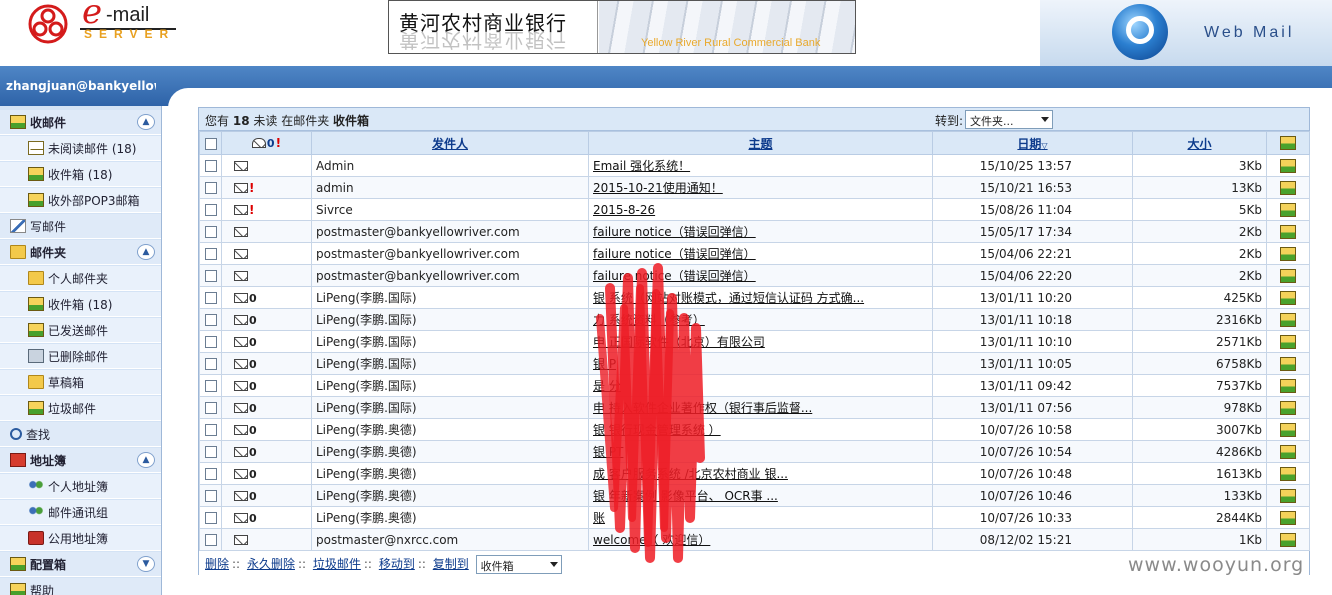 Image resolution: width=1332 pixels, height=595 pixels. Describe the element at coordinates (80, 252) in the screenshot. I see `sidebar-item-folders: 邮件夹 ▲` at that location.